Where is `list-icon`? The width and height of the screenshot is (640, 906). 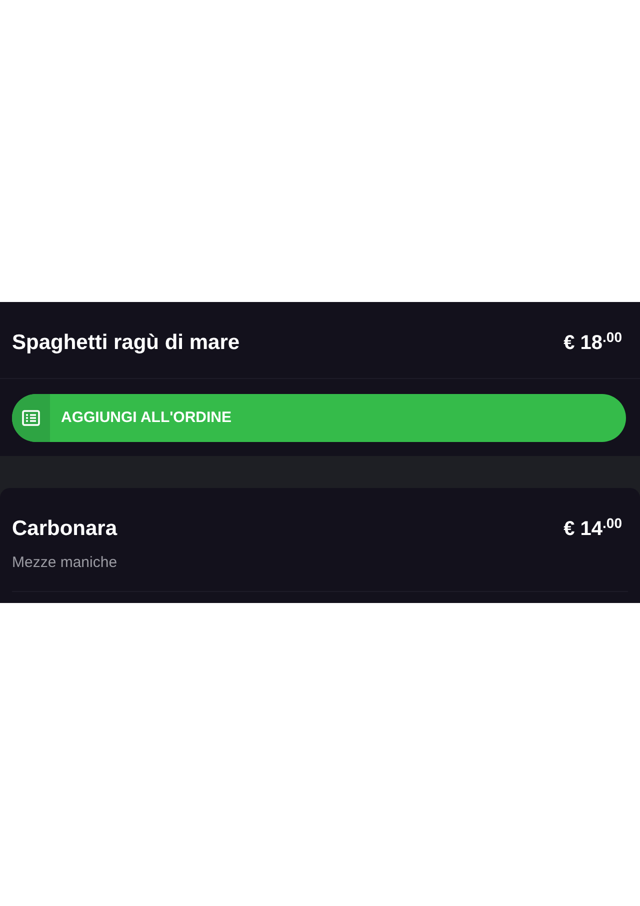 list-icon is located at coordinates (31, 418).